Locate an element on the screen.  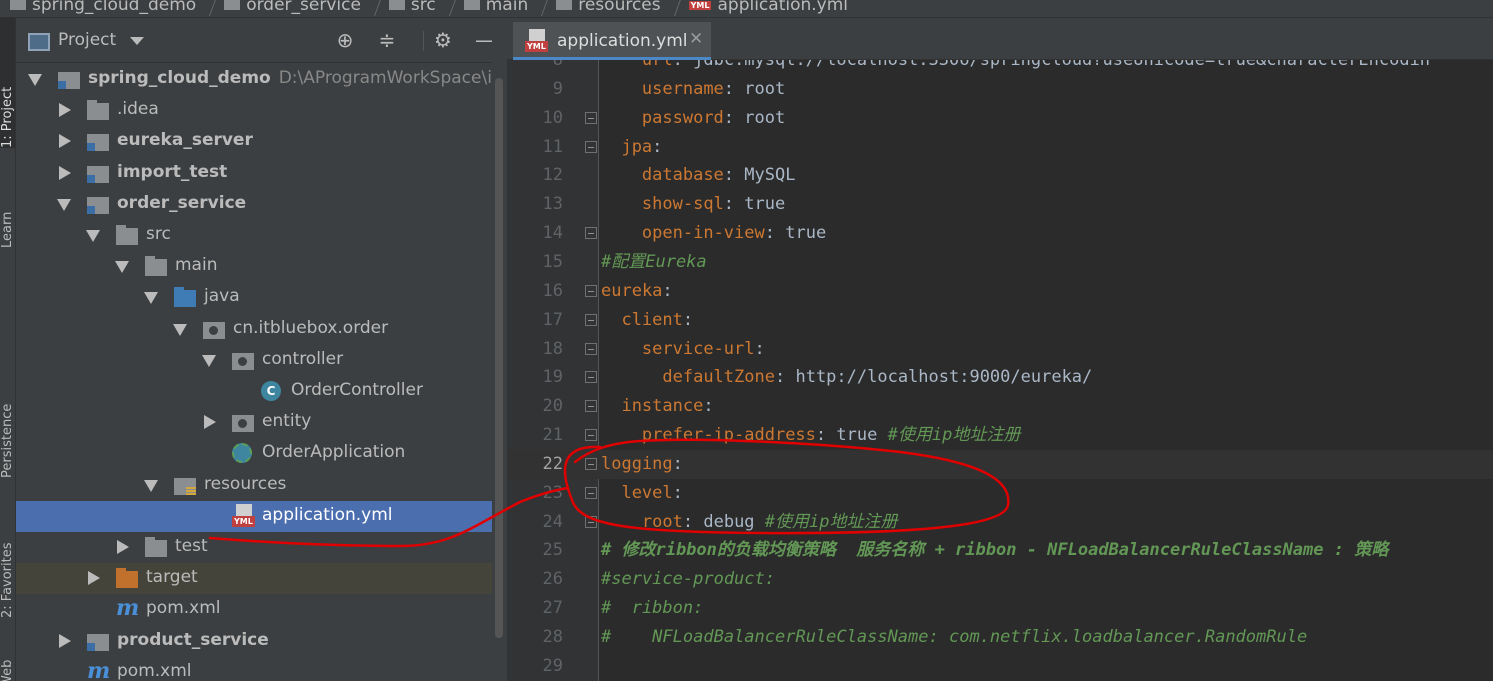
tree-item: controller is located at coordinates (261, 360).